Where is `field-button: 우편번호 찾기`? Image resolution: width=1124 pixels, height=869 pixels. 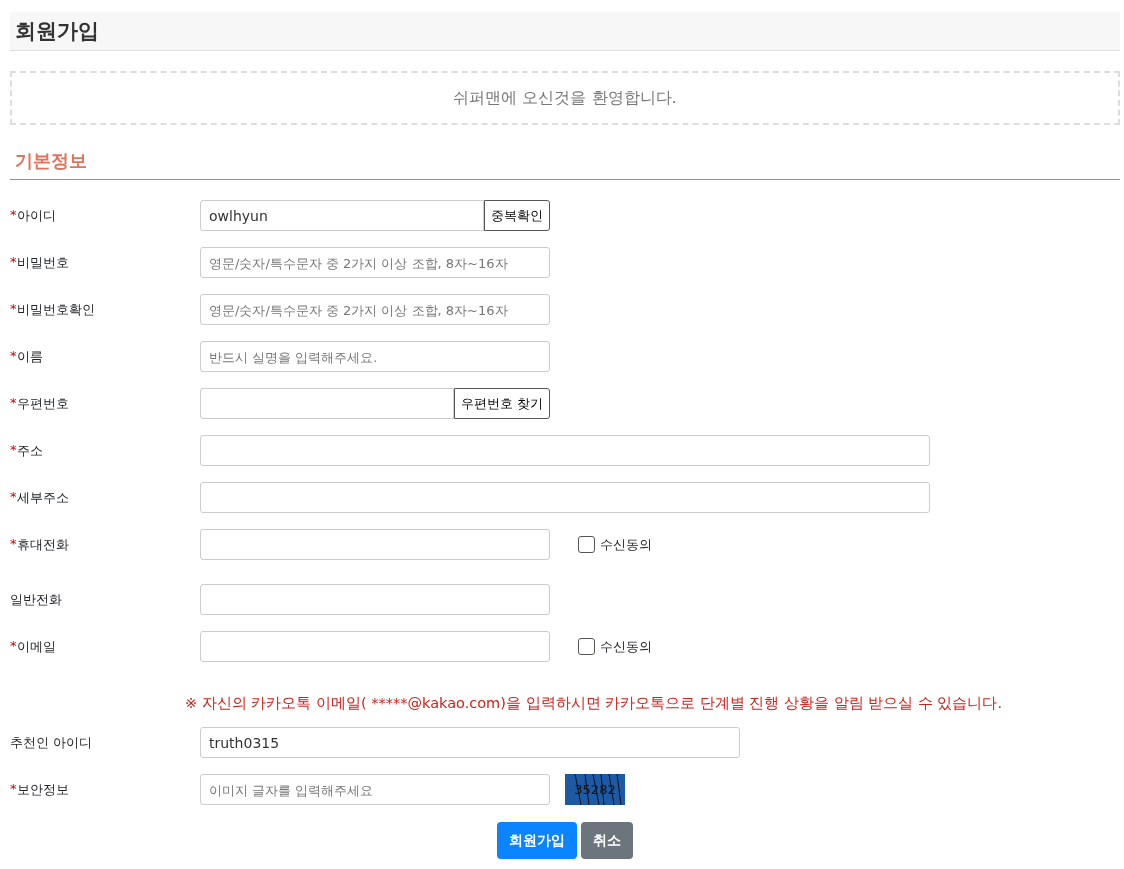 field-button: 우편번호 찾기 is located at coordinates (501, 403).